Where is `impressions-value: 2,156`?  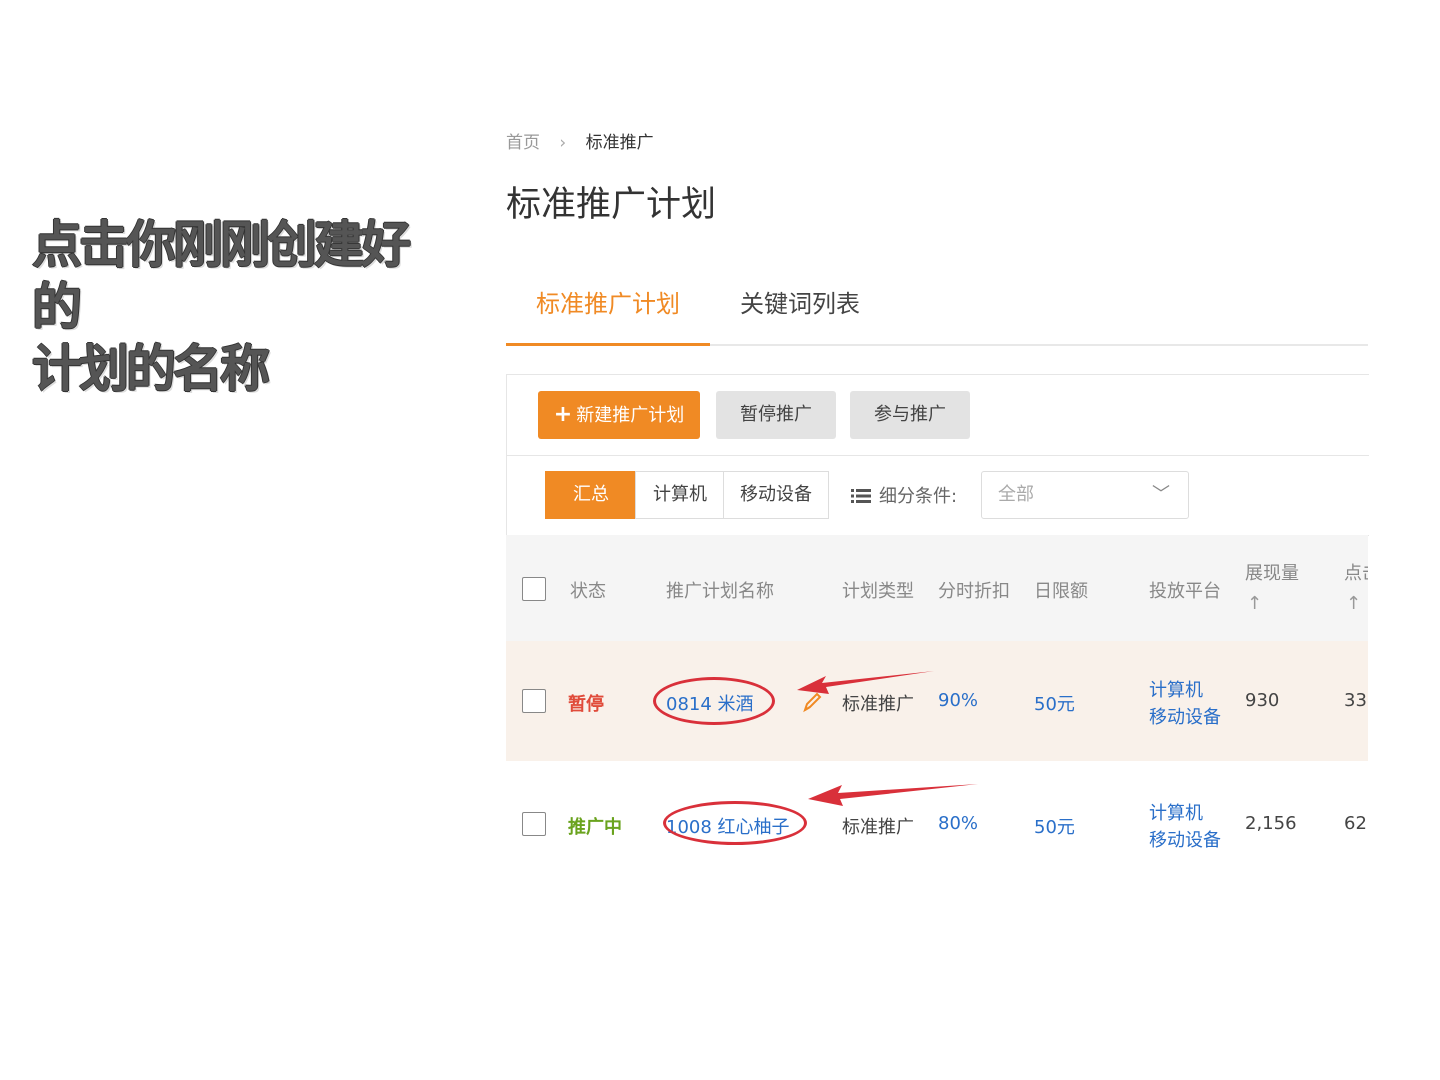 impressions-value: 2,156 is located at coordinates (1271, 823).